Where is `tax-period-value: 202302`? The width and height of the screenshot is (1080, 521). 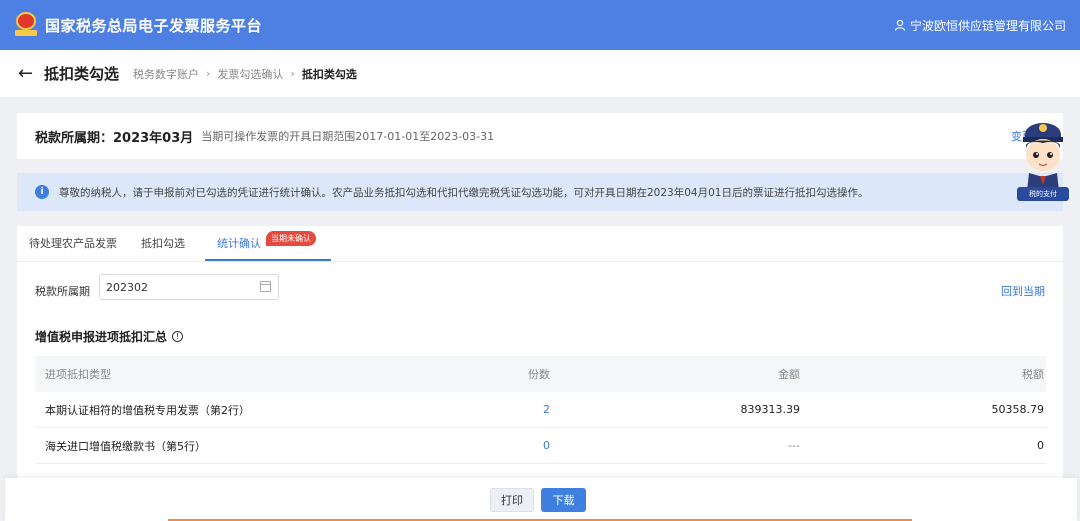 tax-period-value: 202302 is located at coordinates (127, 287).